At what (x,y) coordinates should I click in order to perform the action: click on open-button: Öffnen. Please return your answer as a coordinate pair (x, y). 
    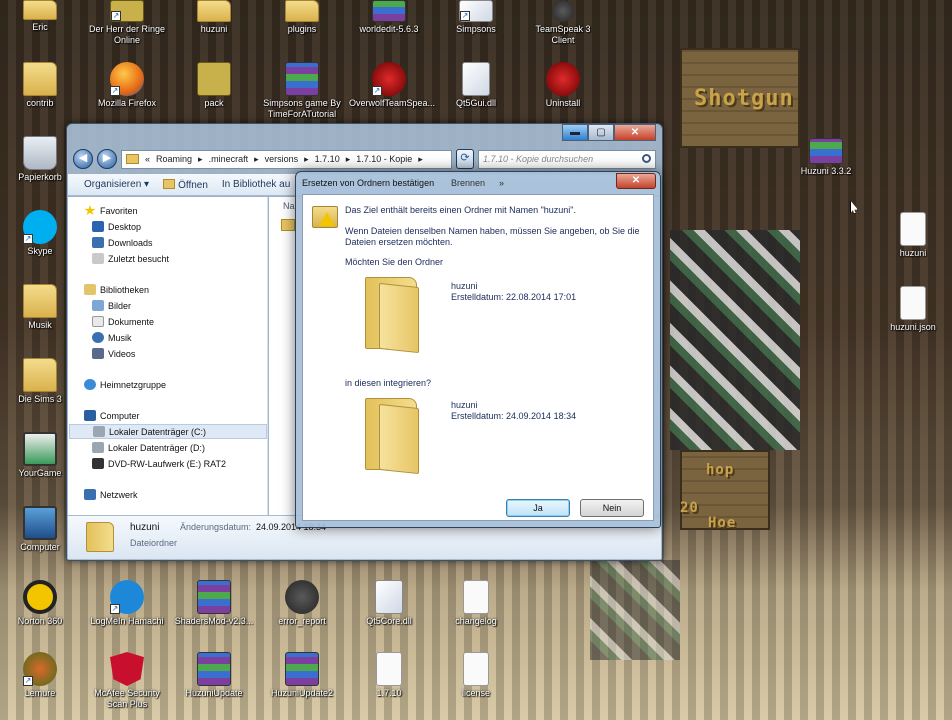
    Looking at the image, I should click on (185, 184).